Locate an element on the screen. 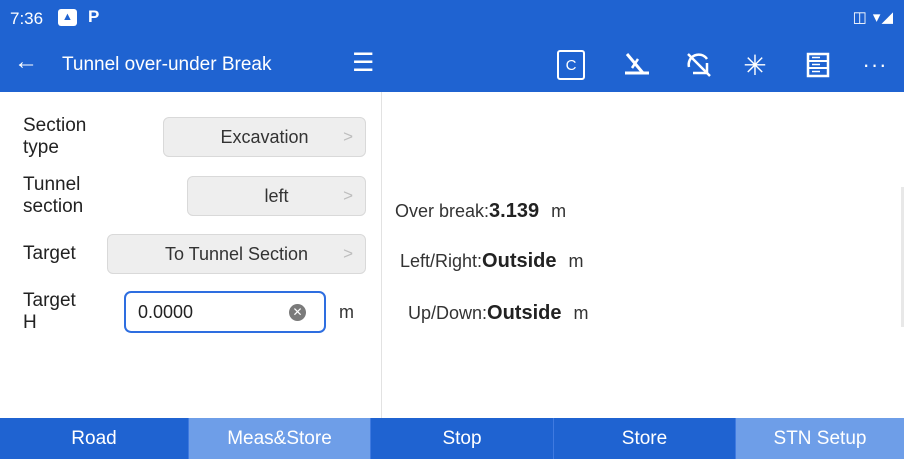 This screenshot has width=904, height=459. storage-list-icon is located at coordinates (818, 65).